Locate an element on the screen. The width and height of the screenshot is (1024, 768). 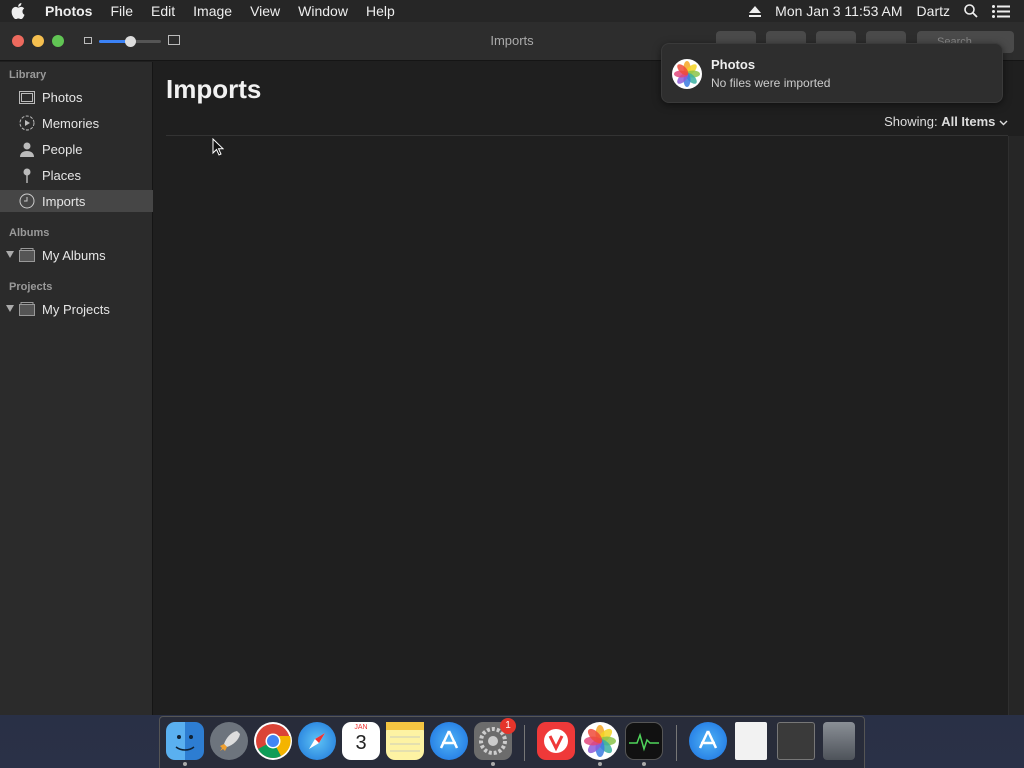
sidebar-item-label: Places is located at coordinates (62, 175).